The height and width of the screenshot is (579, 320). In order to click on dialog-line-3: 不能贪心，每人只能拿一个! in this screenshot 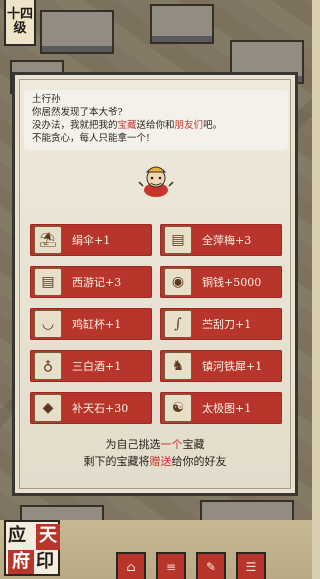, I will do `click(91, 138)`.